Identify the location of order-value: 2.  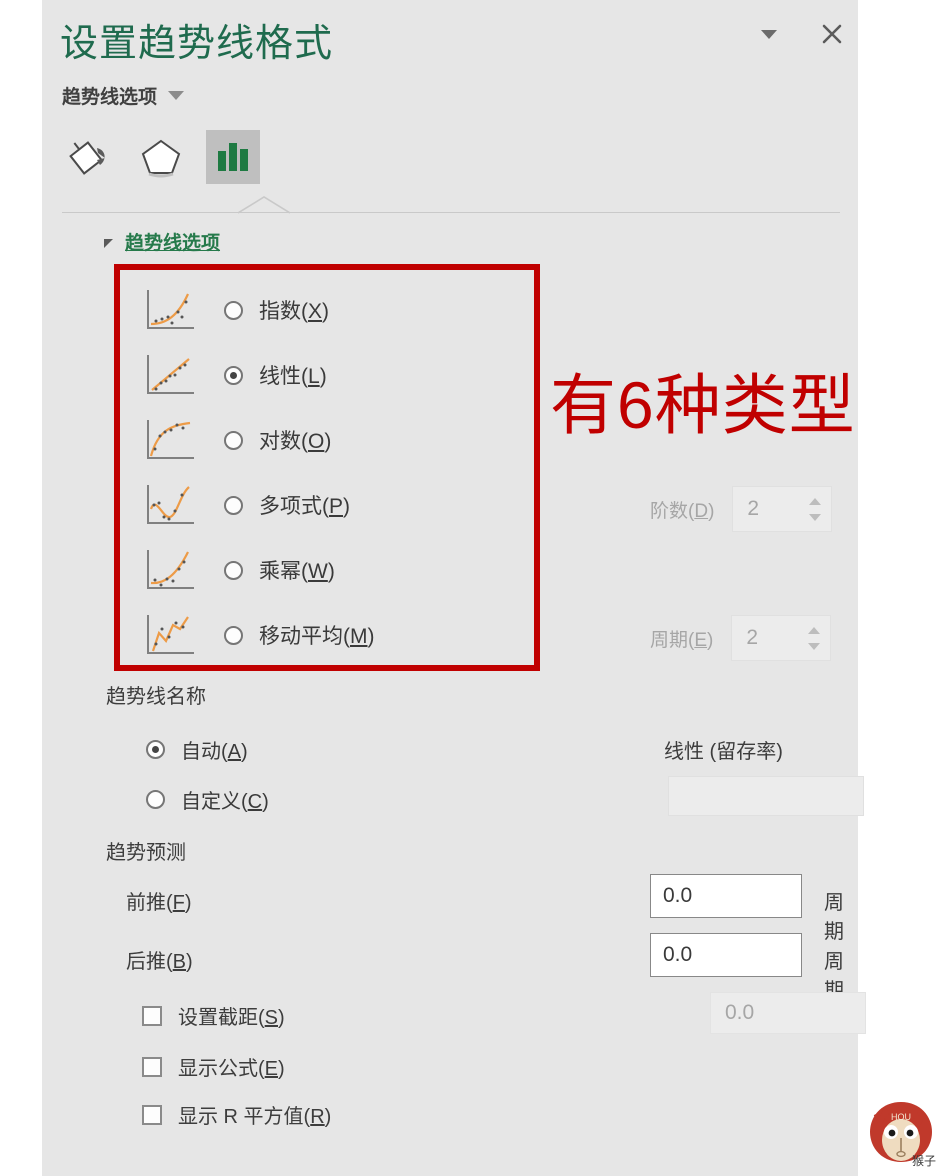
(753, 508).